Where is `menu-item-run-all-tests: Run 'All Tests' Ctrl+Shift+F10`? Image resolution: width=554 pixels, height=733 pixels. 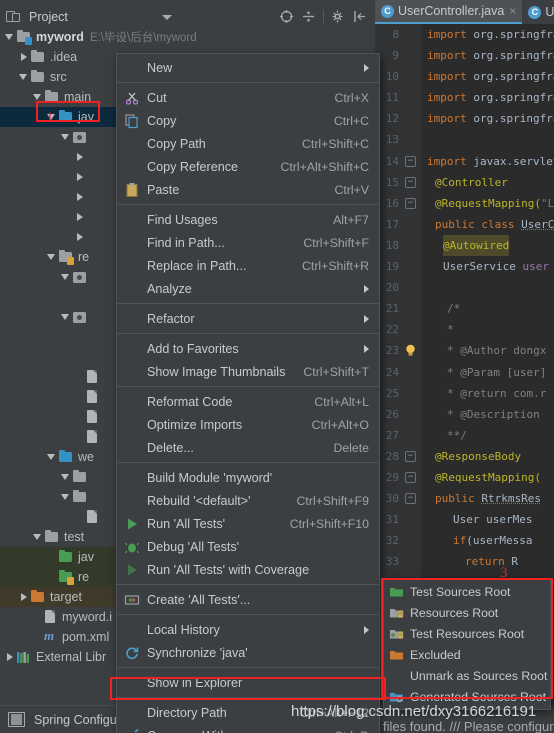
menu-item-run-all-tests: Run 'All Tests' Ctrl+Shift+F10 is located at coordinates (248, 523).